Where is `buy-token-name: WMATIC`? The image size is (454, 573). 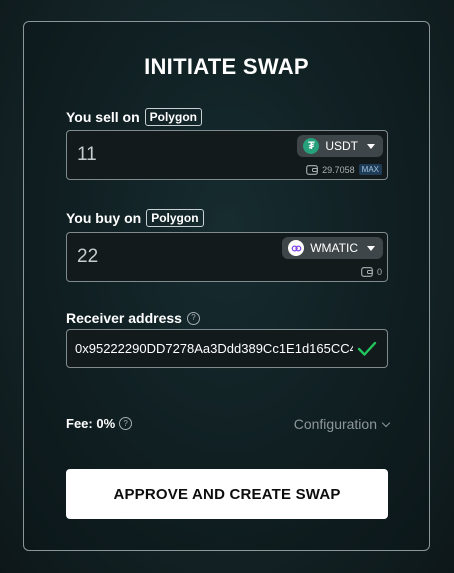 buy-token-name: WMATIC is located at coordinates (334, 248).